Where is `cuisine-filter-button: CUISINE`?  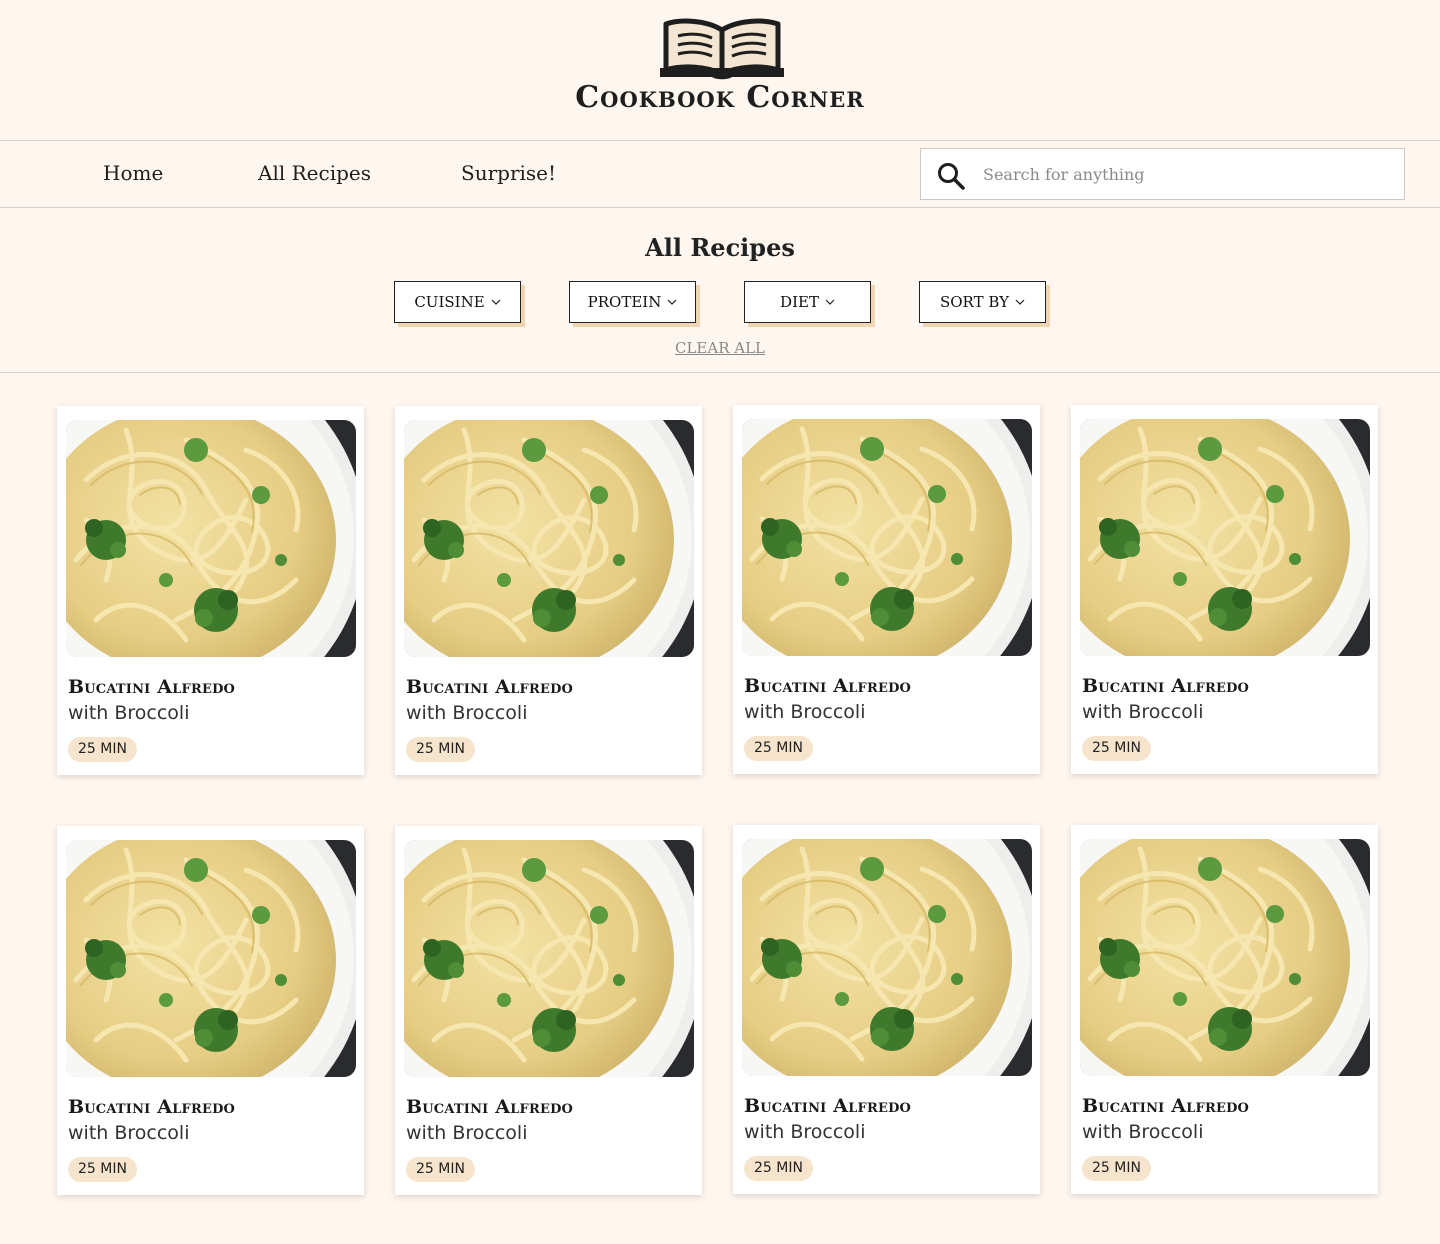 cuisine-filter-button: CUISINE is located at coordinates (457, 302).